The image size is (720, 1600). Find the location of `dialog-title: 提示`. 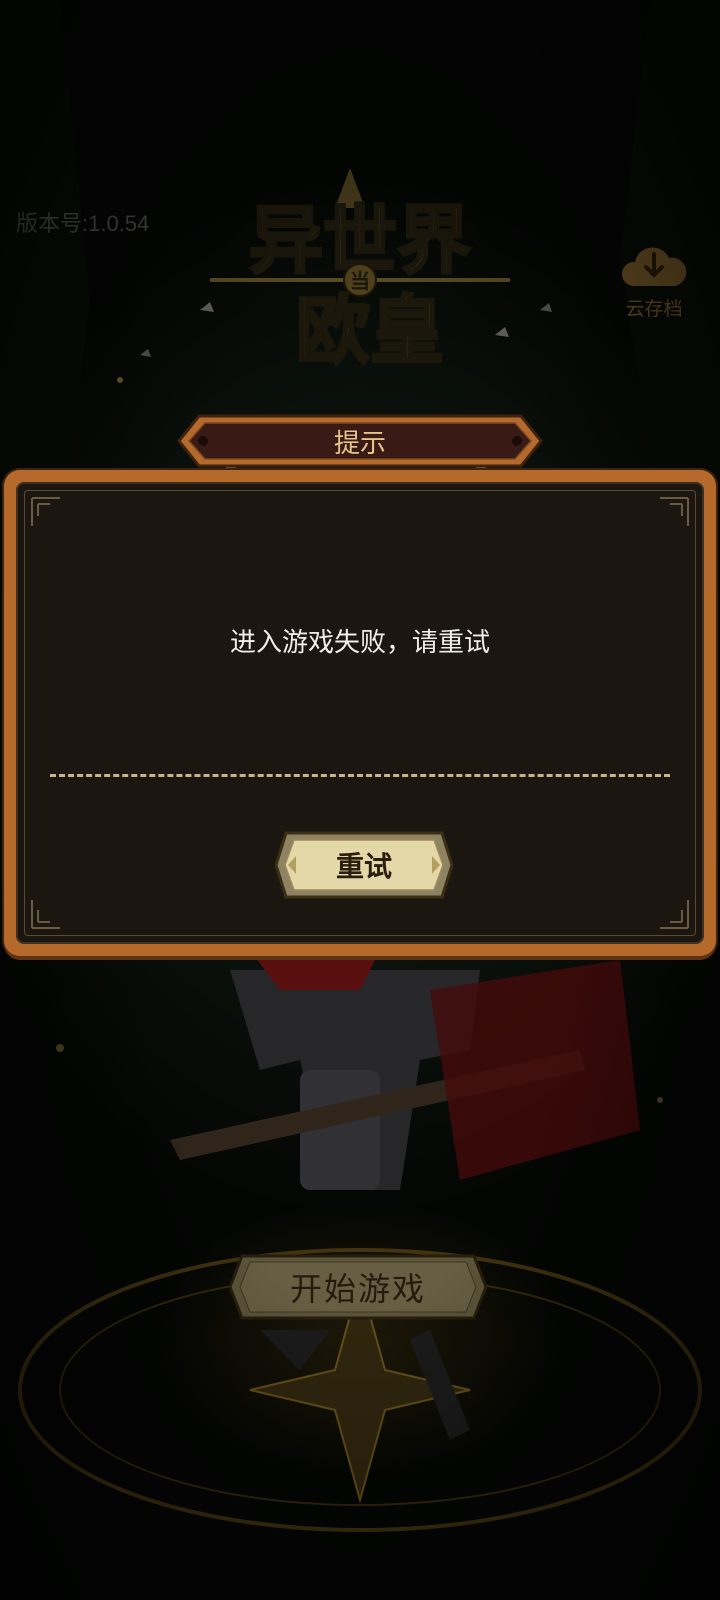

dialog-title: 提示 is located at coordinates (359, 443).